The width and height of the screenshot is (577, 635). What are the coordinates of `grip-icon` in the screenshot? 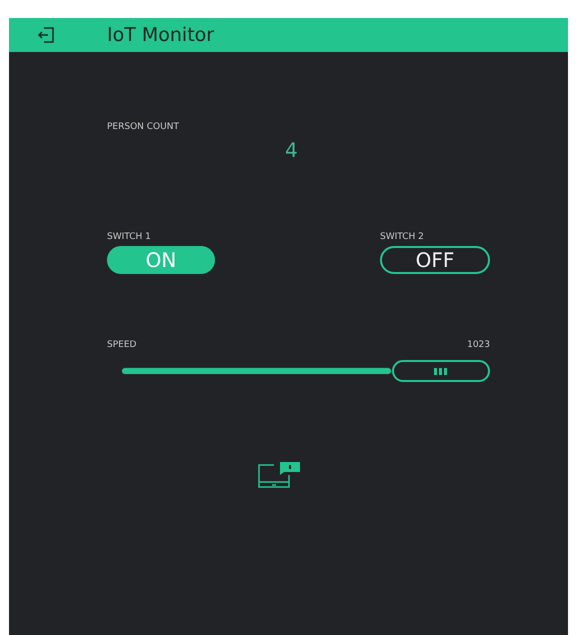 It's located at (441, 371).